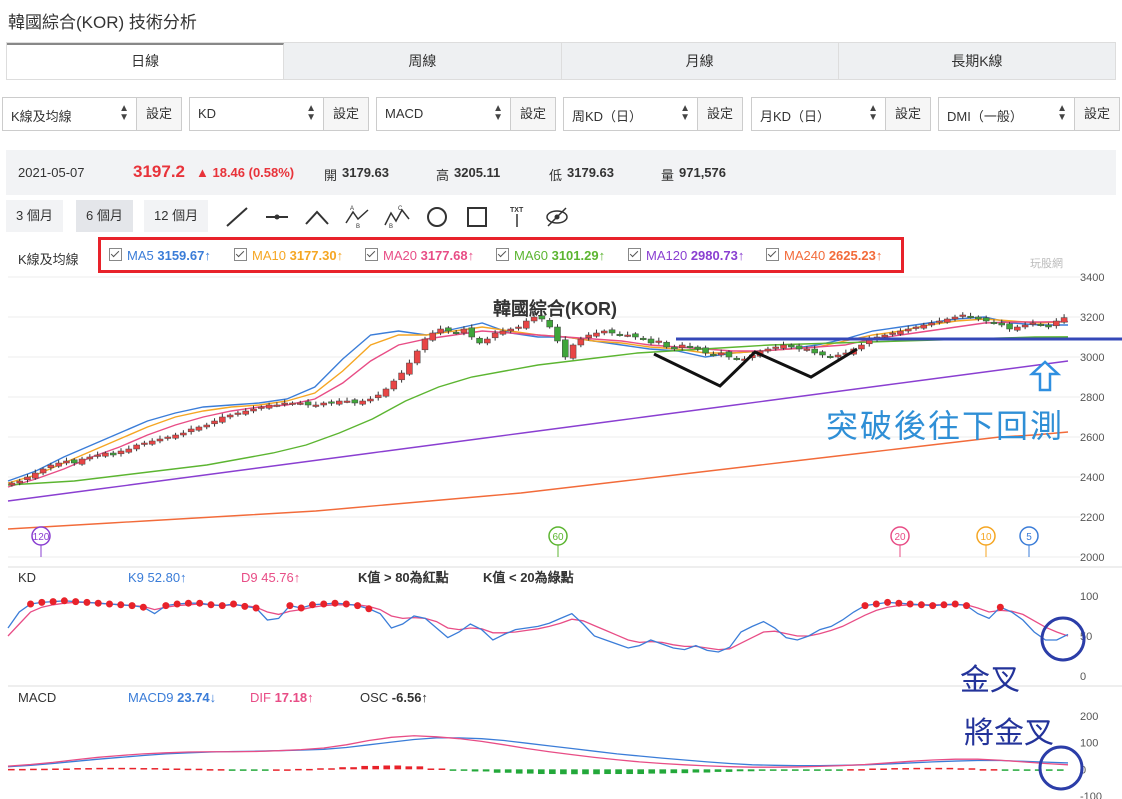 The width and height of the screenshot is (1122, 799). I want to click on y-tick-label: 2400, so click(1092, 478).